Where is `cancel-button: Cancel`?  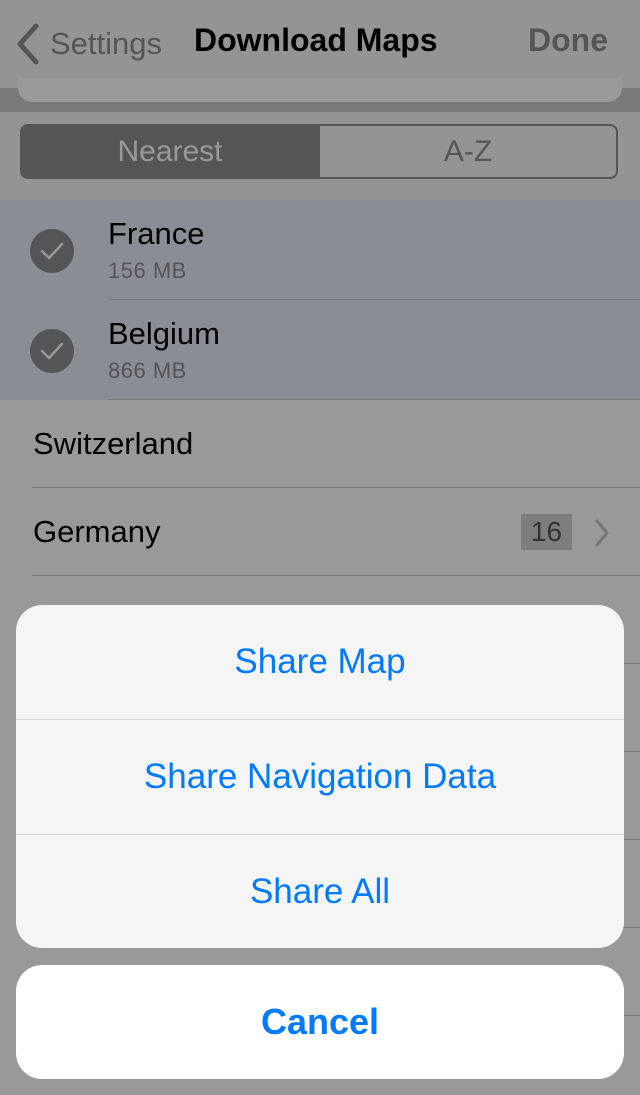 cancel-button: Cancel is located at coordinates (320, 1022).